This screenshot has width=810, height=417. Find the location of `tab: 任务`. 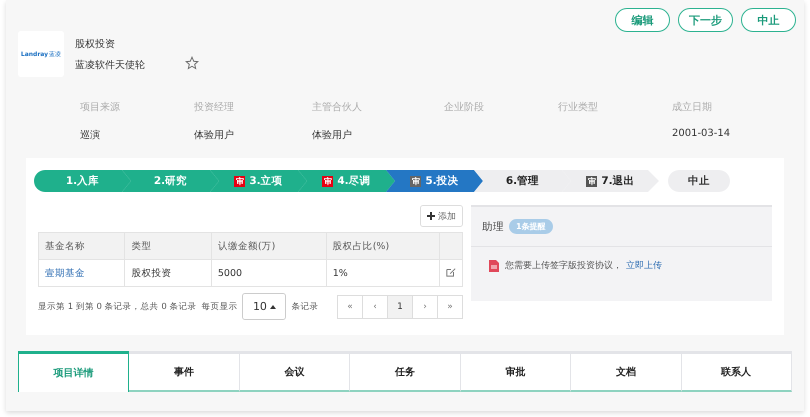

tab: 任务 is located at coordinates (405, 373).